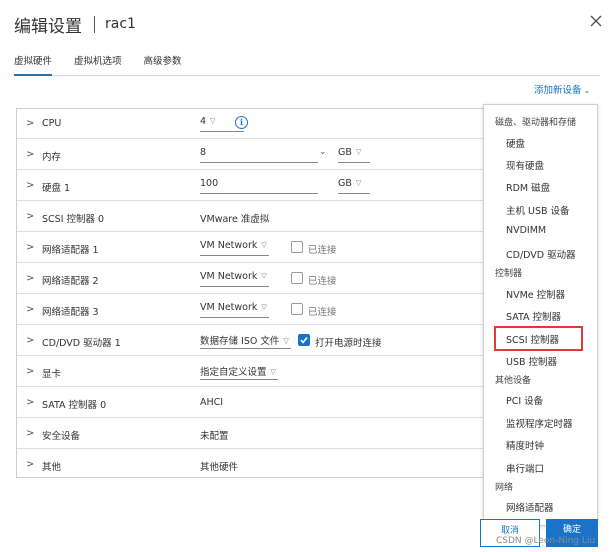  Describe the element at coordinates (531, 361) in the screenshot. I see `menu-item-usb-controller: USB 控制器` at that location.